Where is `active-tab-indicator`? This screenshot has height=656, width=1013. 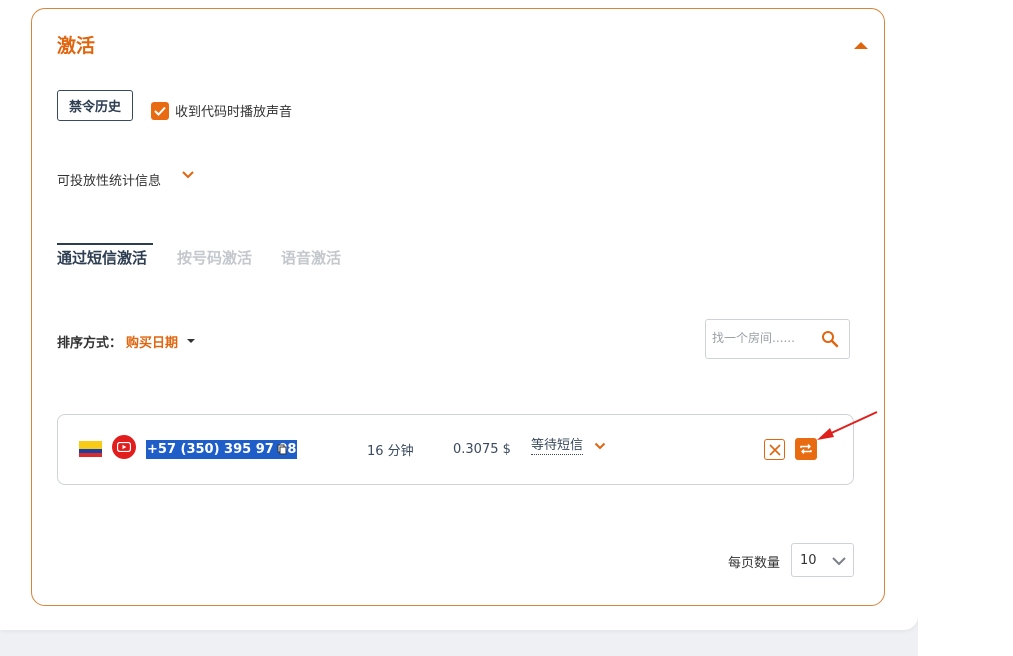 active-tab-indicator is located at coordinates (105, 244).